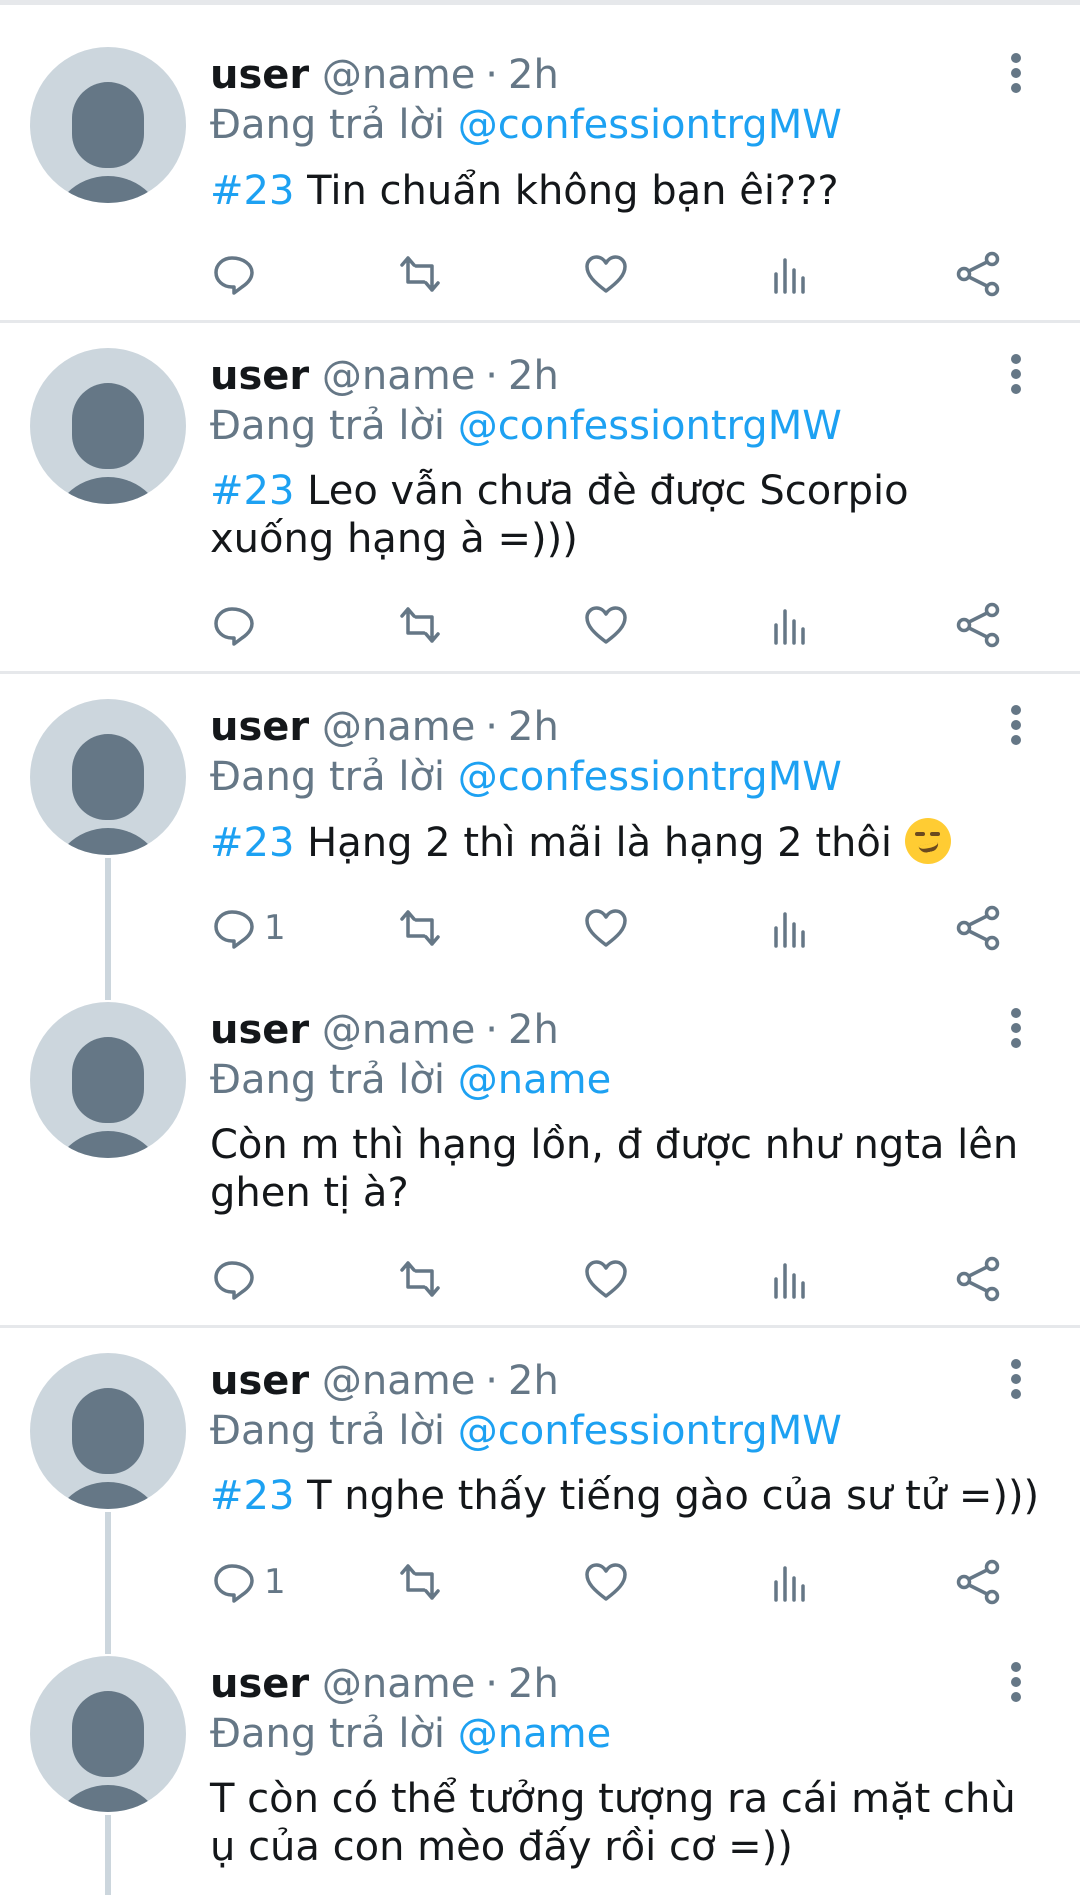 The width and height of the screenshot is (1080, 1895). I want to click on replying-to: Đang trả lời @name, so click(410, 1734).